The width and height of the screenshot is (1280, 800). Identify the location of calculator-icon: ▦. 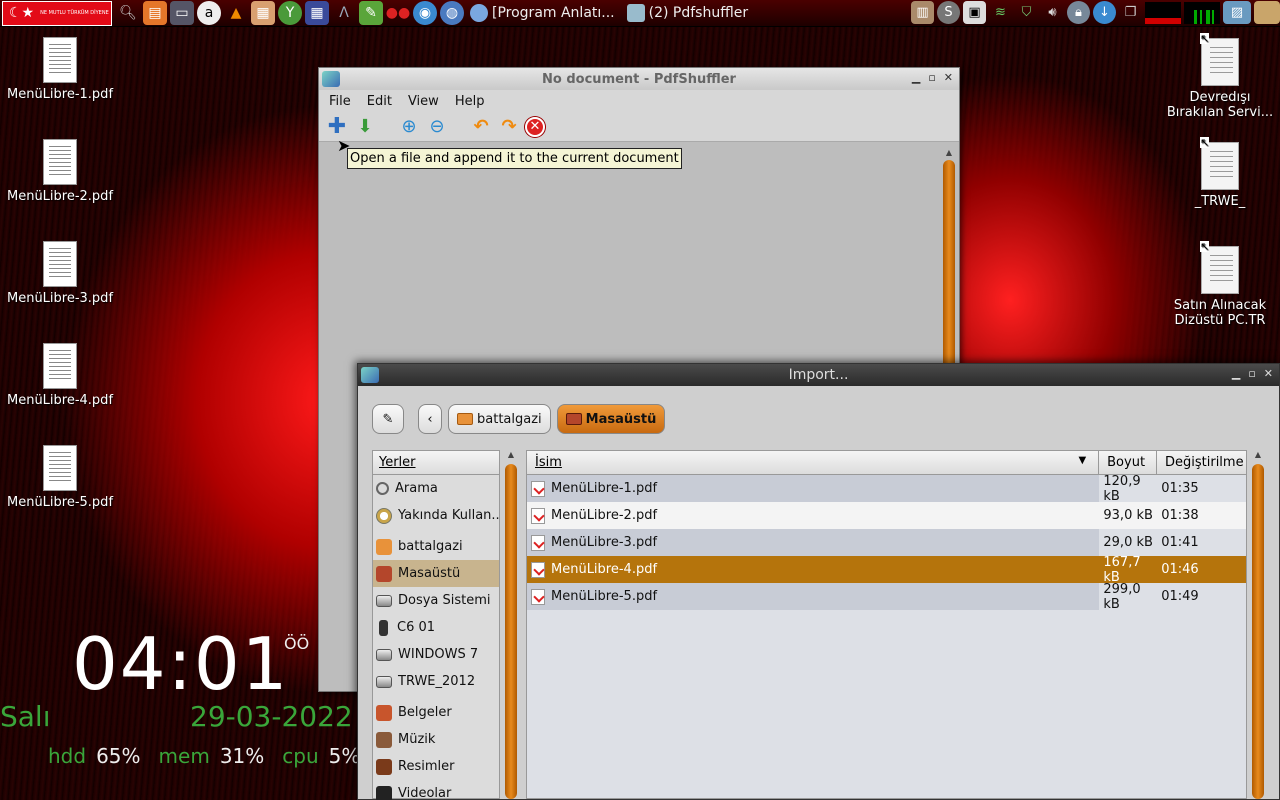
(317, 13).